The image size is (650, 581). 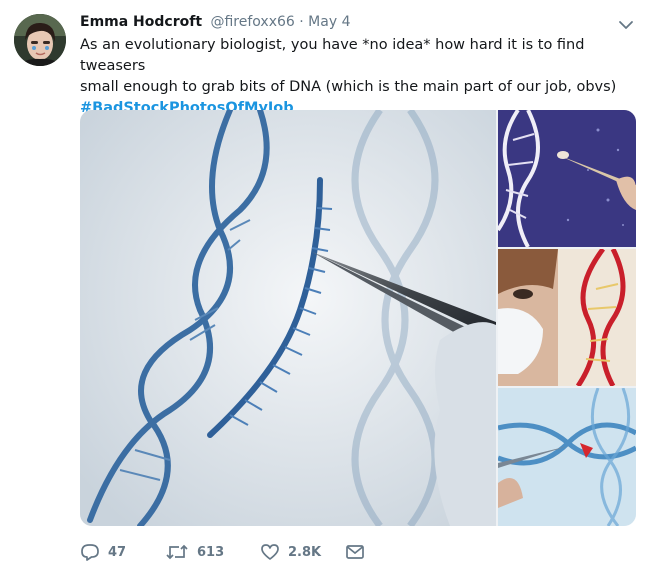 I want to click on reply-icon, so click(x=90, y=552).